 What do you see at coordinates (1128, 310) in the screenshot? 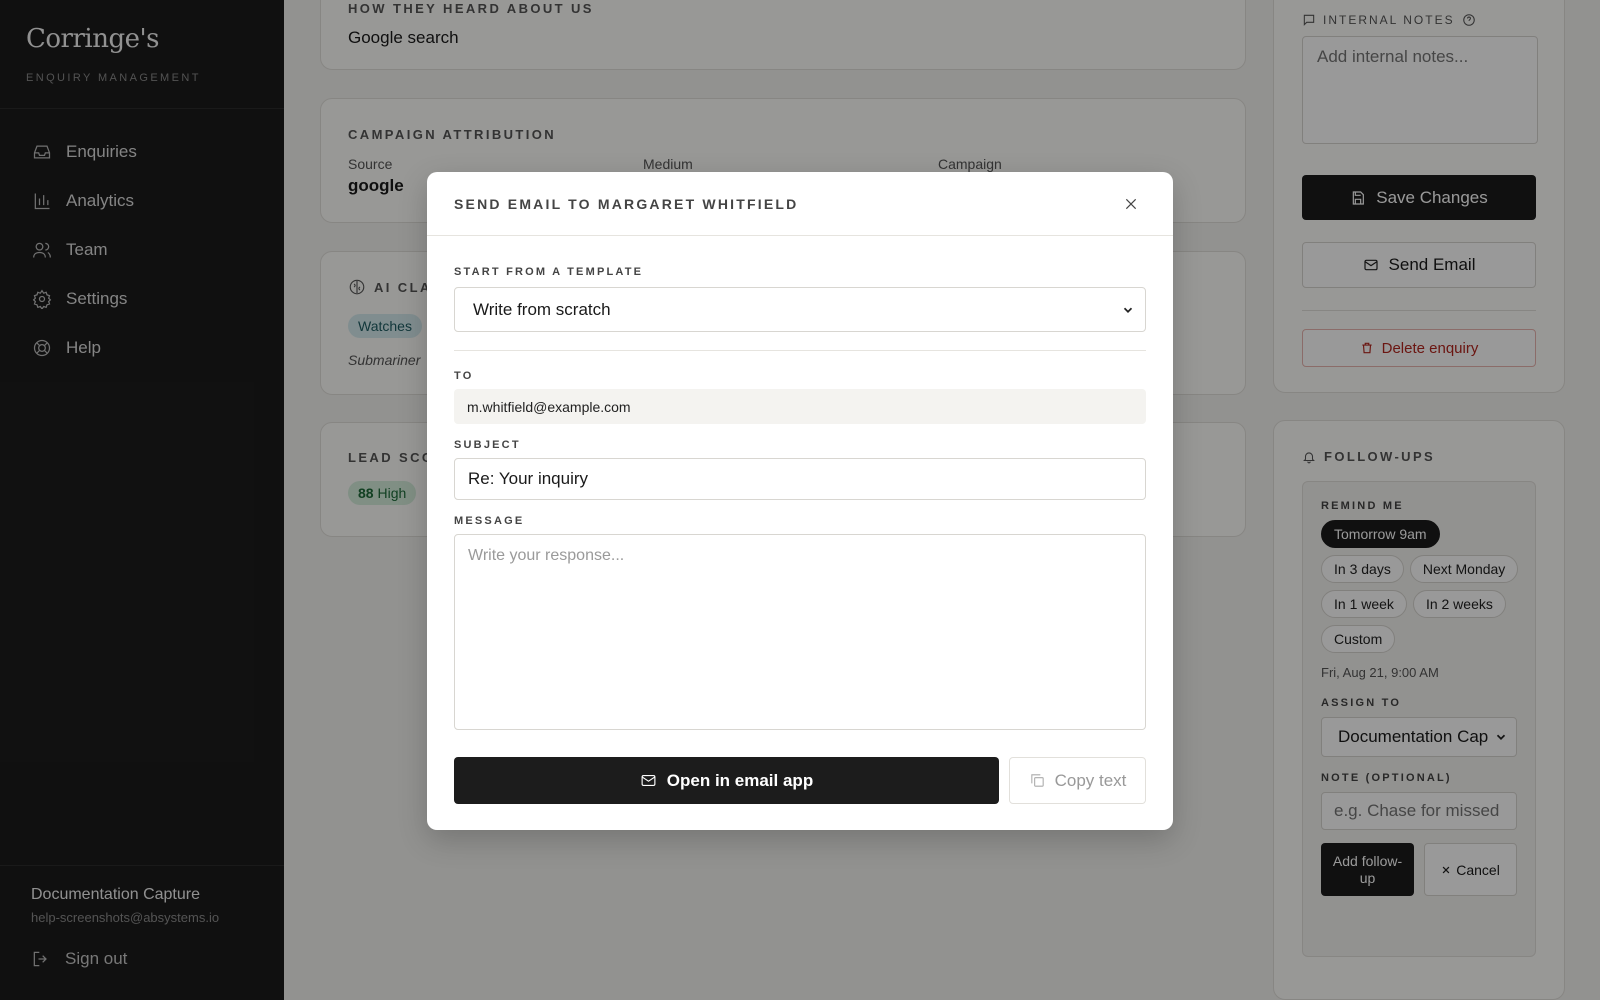
I see `chevron-down-icon` at bounding box center [1128, 310].